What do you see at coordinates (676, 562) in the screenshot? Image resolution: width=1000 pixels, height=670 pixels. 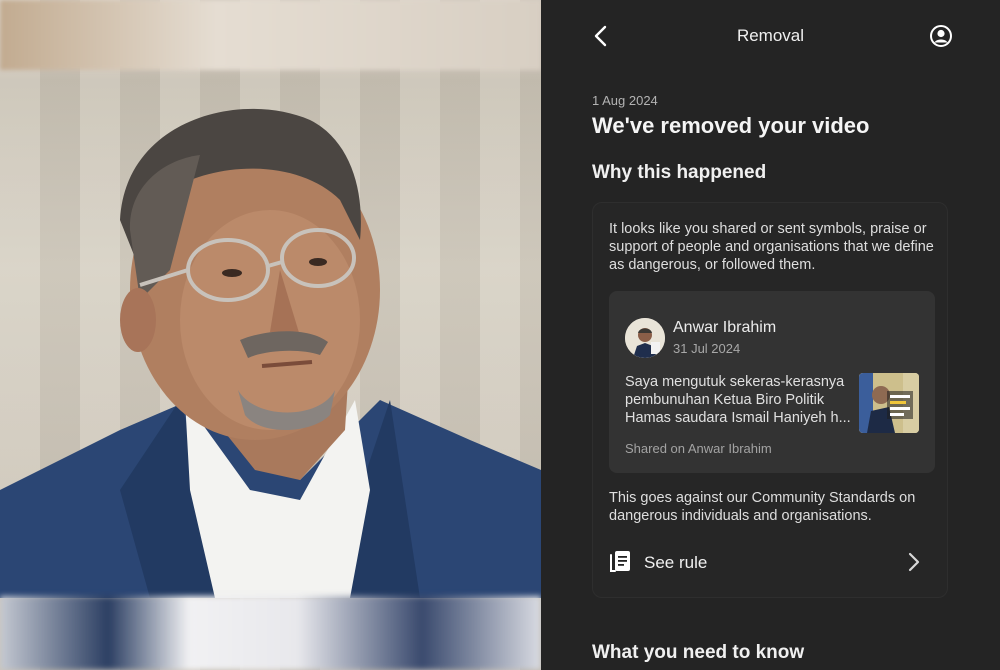 I see `see-rule-label: See rule` at bounding box center [676, 562].